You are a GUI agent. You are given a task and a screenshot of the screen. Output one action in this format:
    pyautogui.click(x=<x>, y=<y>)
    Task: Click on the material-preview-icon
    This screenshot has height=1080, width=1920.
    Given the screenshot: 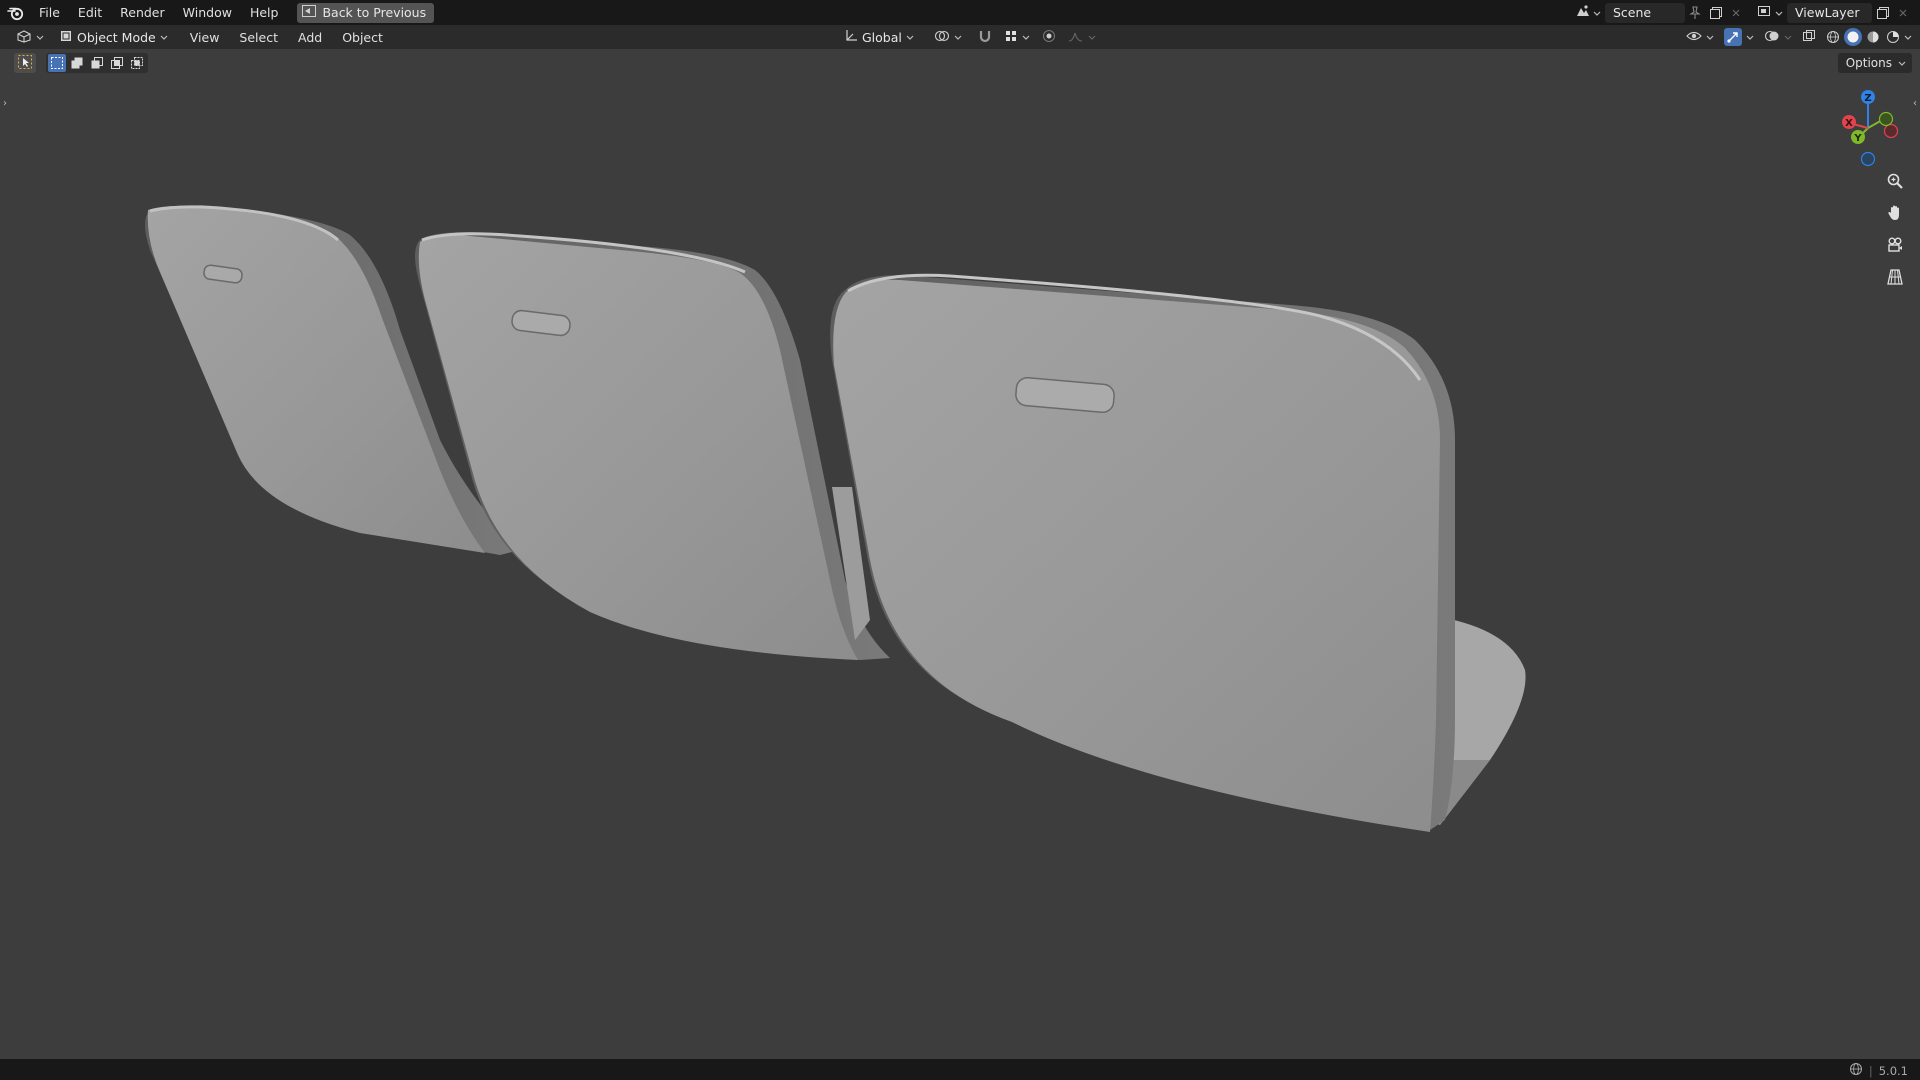 What is the action you would take?
    pyautogui.click(x=1873, y=37)
    